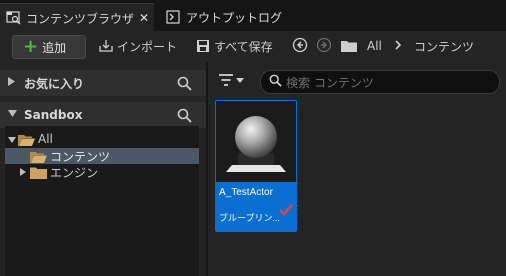 The image size is (506, 276). I want to click on asset-thumbnail, so click(256, 141).